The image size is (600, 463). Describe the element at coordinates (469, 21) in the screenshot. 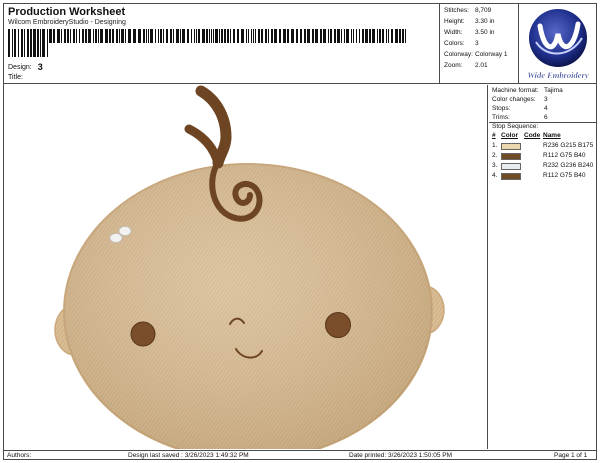

I see `stat-height: Height: 3.30 in` at that location.